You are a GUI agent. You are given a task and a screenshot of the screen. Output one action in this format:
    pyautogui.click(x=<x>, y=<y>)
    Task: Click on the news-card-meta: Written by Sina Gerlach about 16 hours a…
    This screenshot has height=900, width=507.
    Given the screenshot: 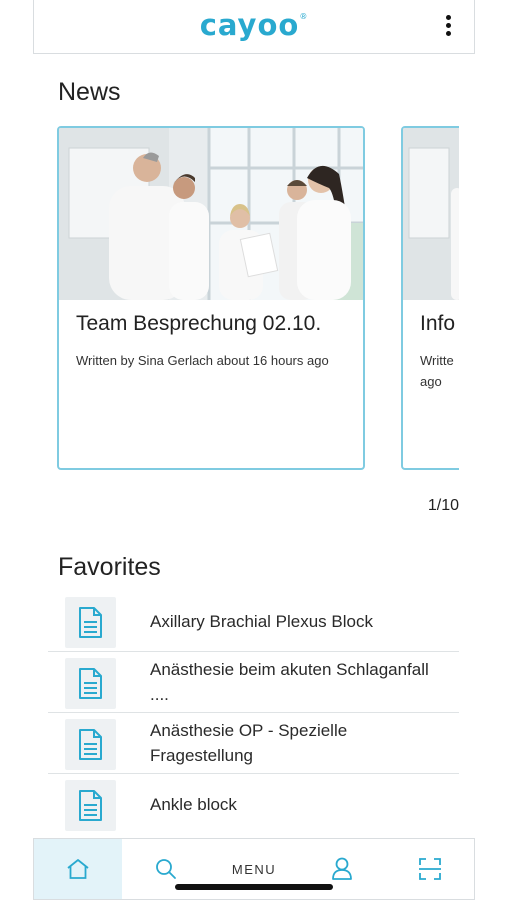 What is the action you would take?
    pyautogui.click(x=202, y=360)
    